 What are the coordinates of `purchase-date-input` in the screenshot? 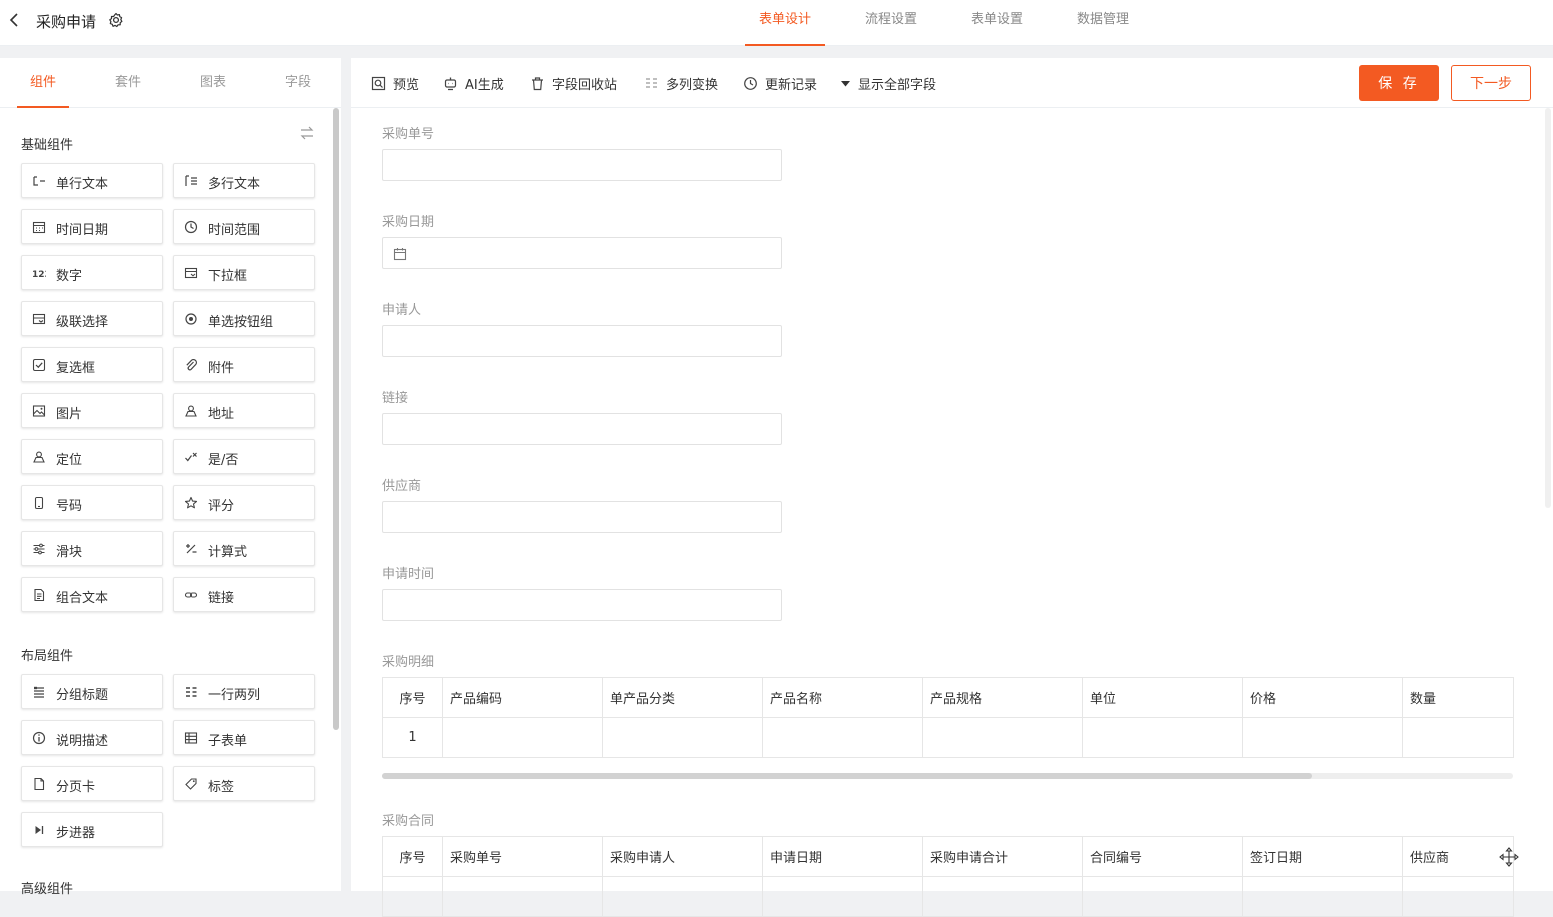 It's located at (582, 253).